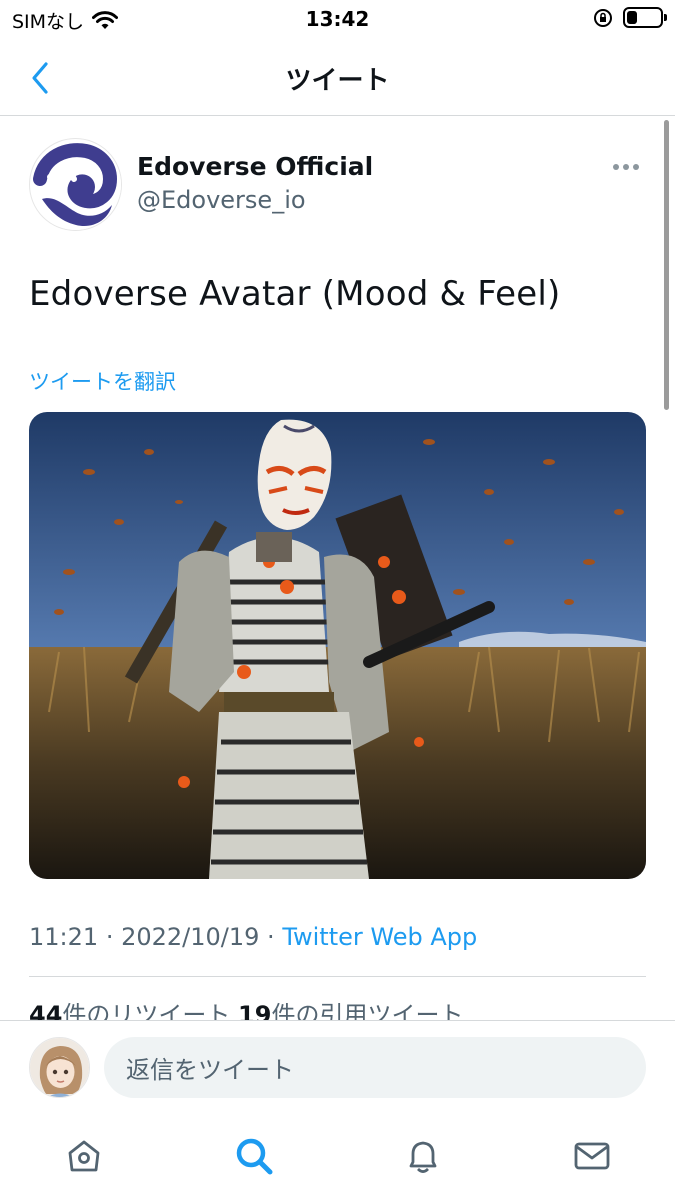 Image resolution: width=675 pixels, height=1200 pixels. Describe the element at coordinates (46, 1010) in the screenshot. I see `retweet-count: 44` at that location.